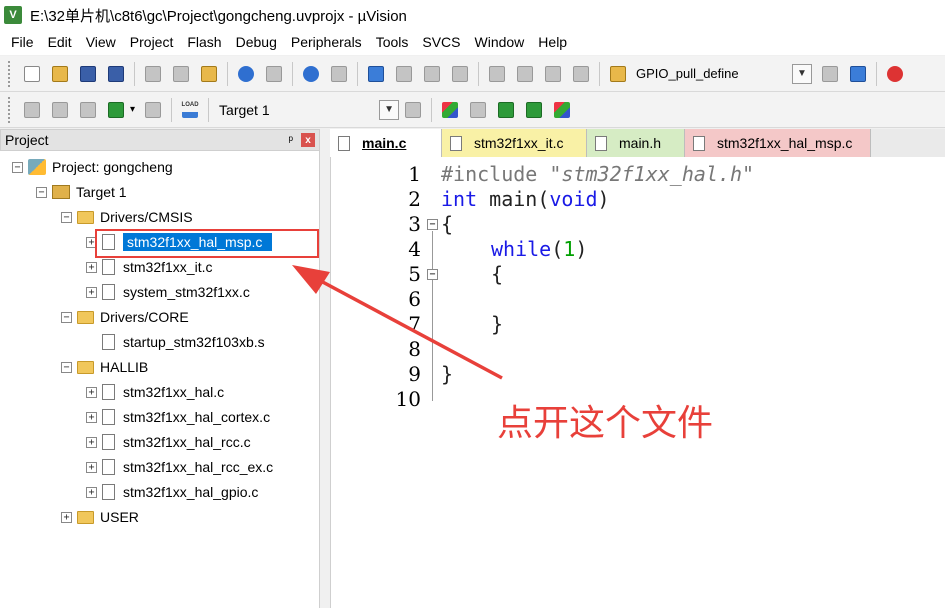 This screenshot has width=945, height=608. What do you see at coordinates (478, 110) in the screenshot?
I see `file-extensions-button` at bounding box center [478, 110].